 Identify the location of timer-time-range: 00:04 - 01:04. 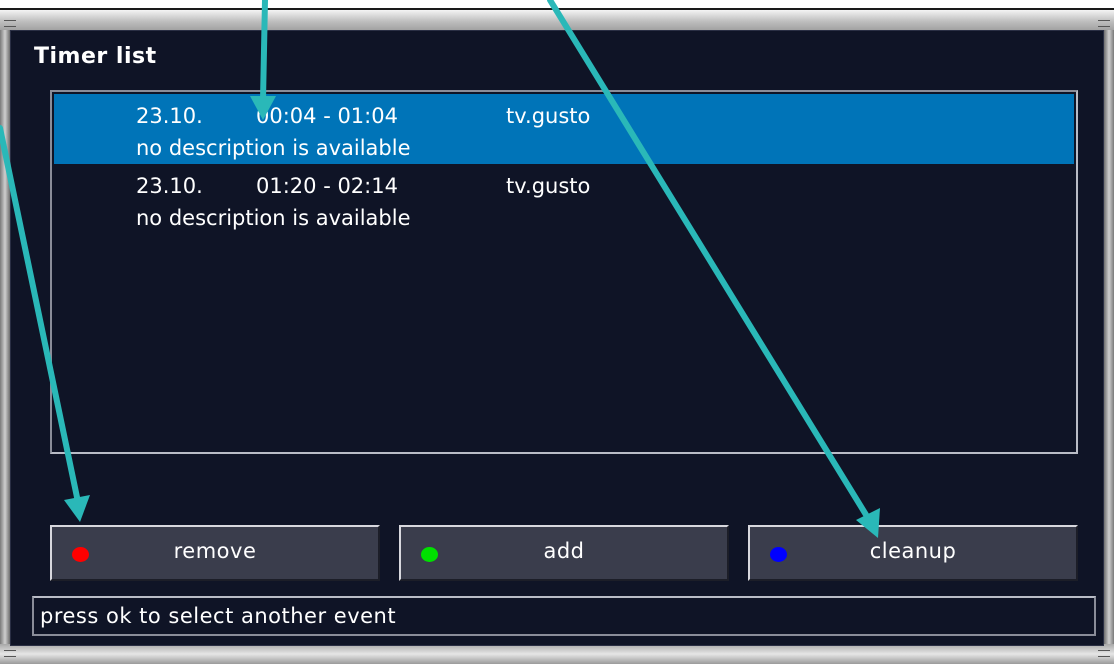
(327, 116).